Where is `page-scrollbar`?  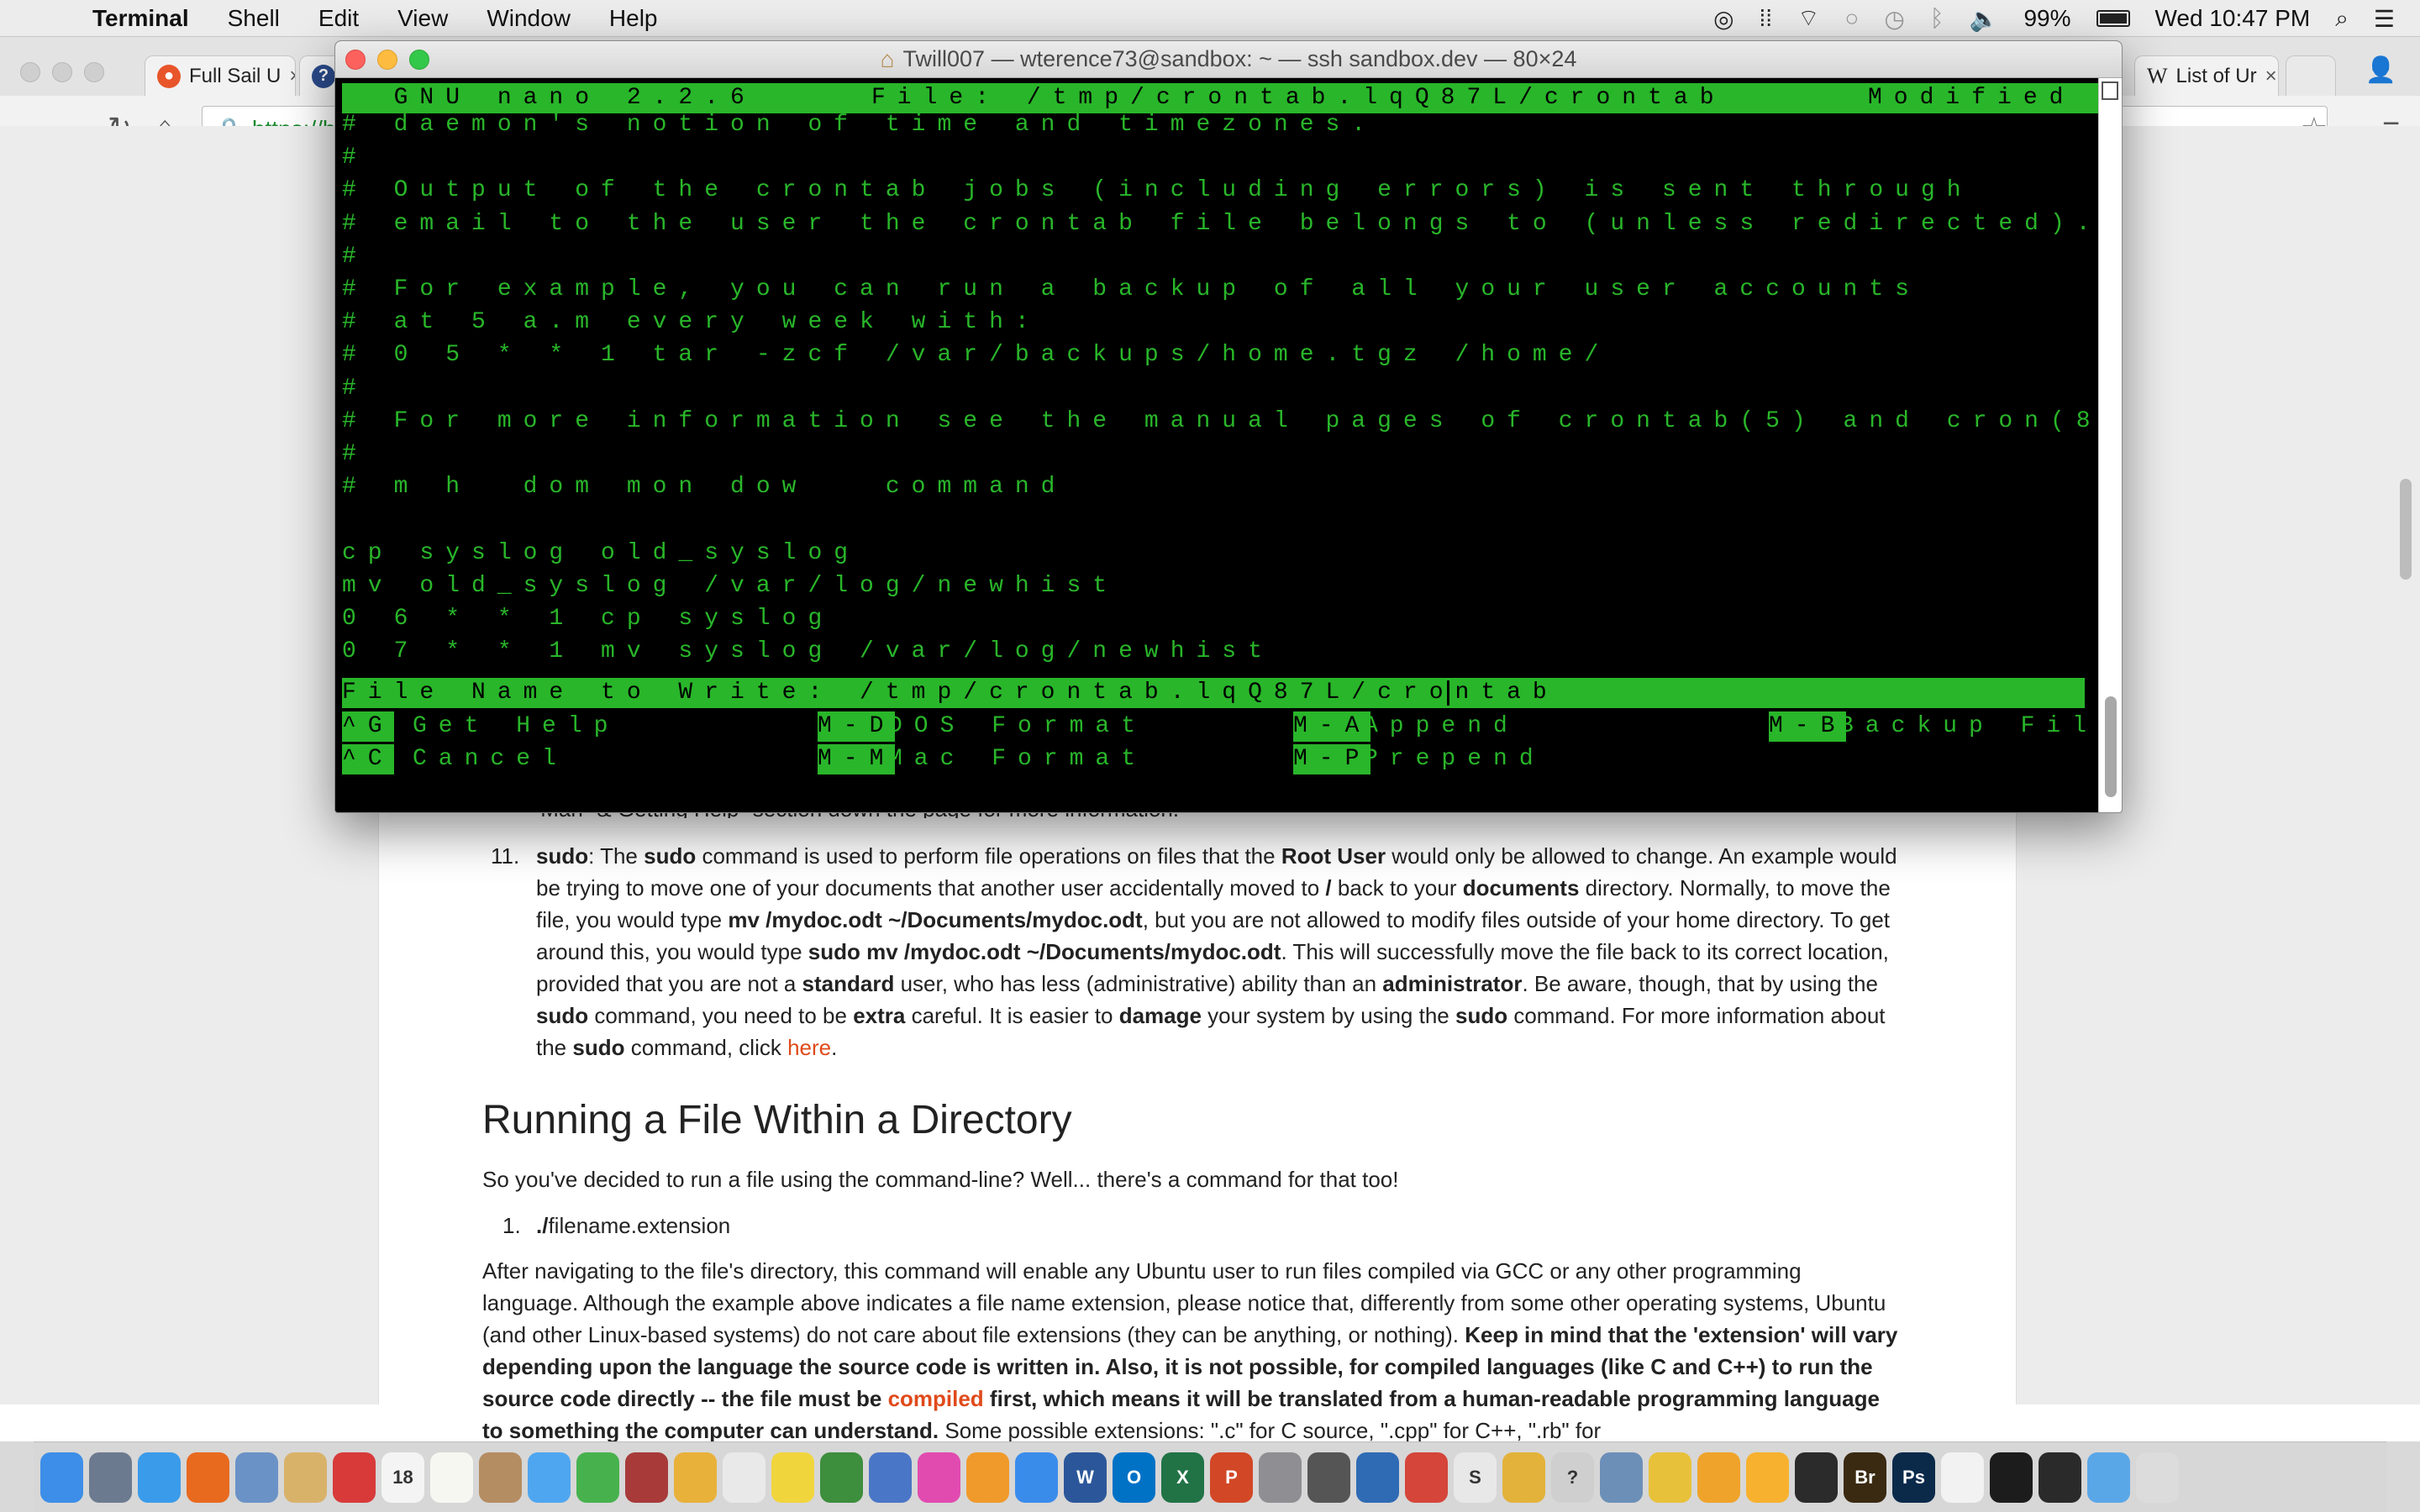 page-scrollbar is located at coordinates (2406, 529).